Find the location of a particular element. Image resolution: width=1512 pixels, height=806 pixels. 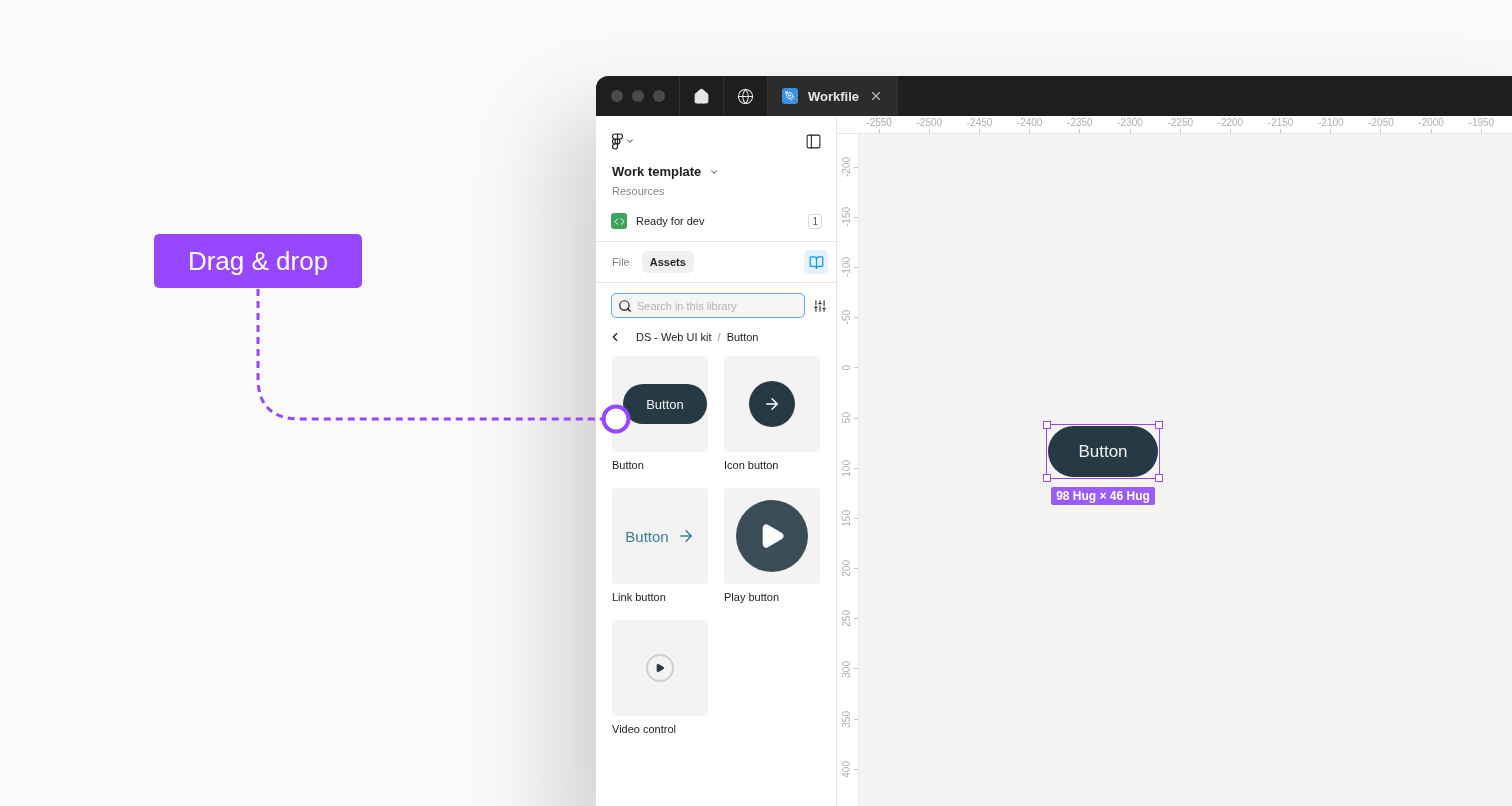

ruler-label: -2100 is located at coordinates (1331, 122).